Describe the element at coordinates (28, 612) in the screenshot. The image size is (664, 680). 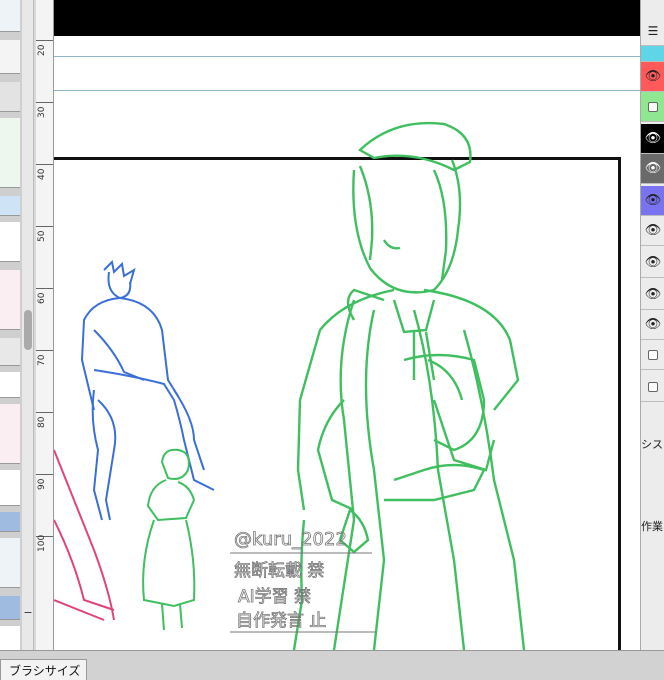
I see `zoom-out-button: −` at that location.